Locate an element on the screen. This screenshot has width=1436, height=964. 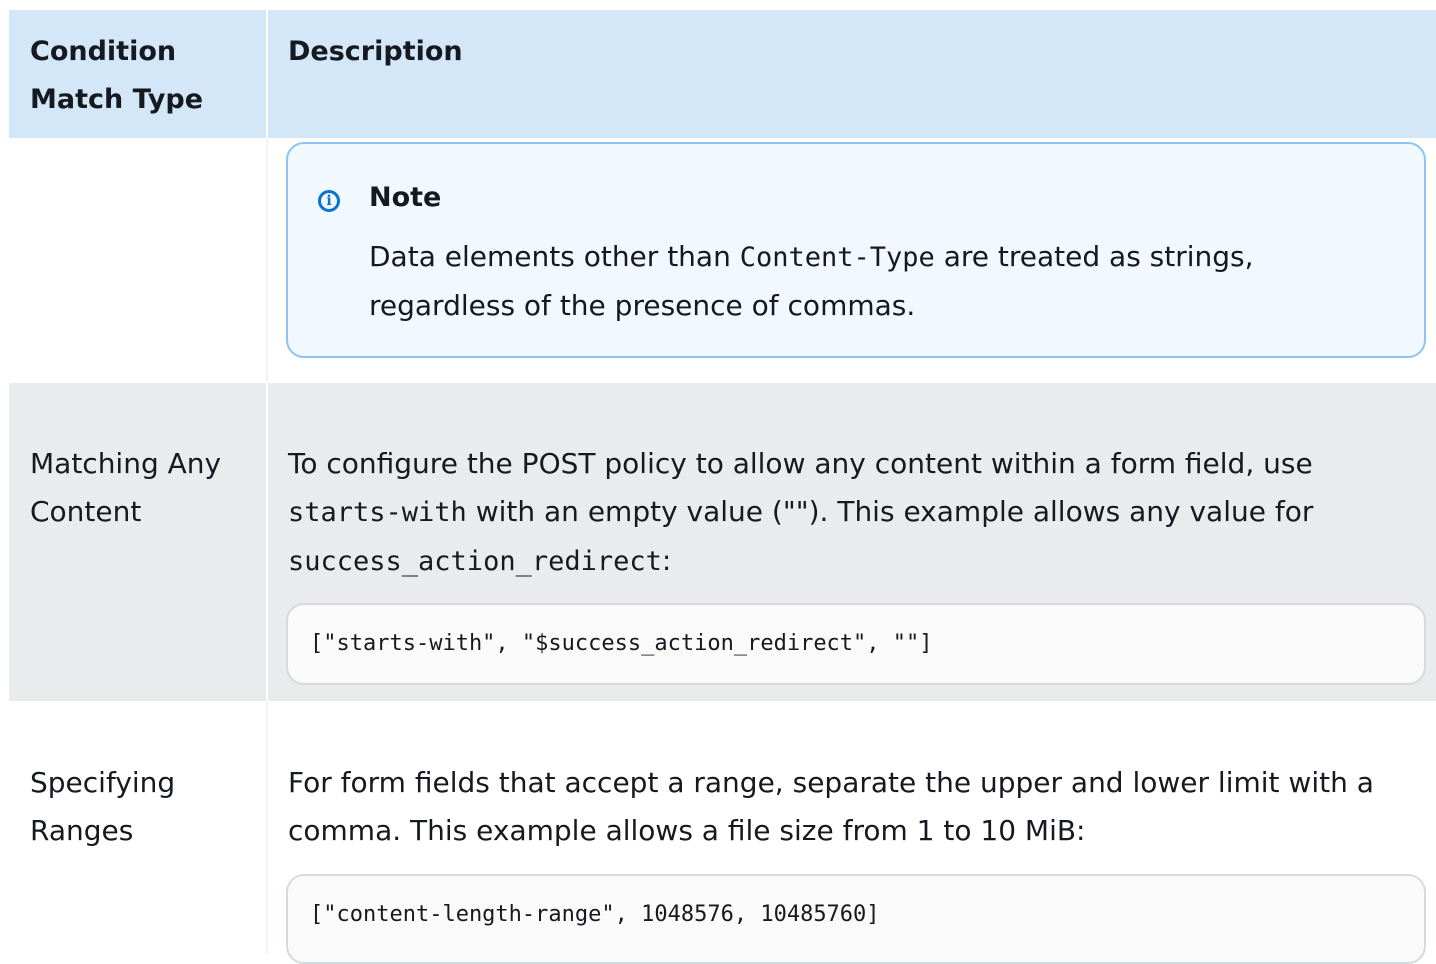
header-divider is located at coordinates (267, 74).